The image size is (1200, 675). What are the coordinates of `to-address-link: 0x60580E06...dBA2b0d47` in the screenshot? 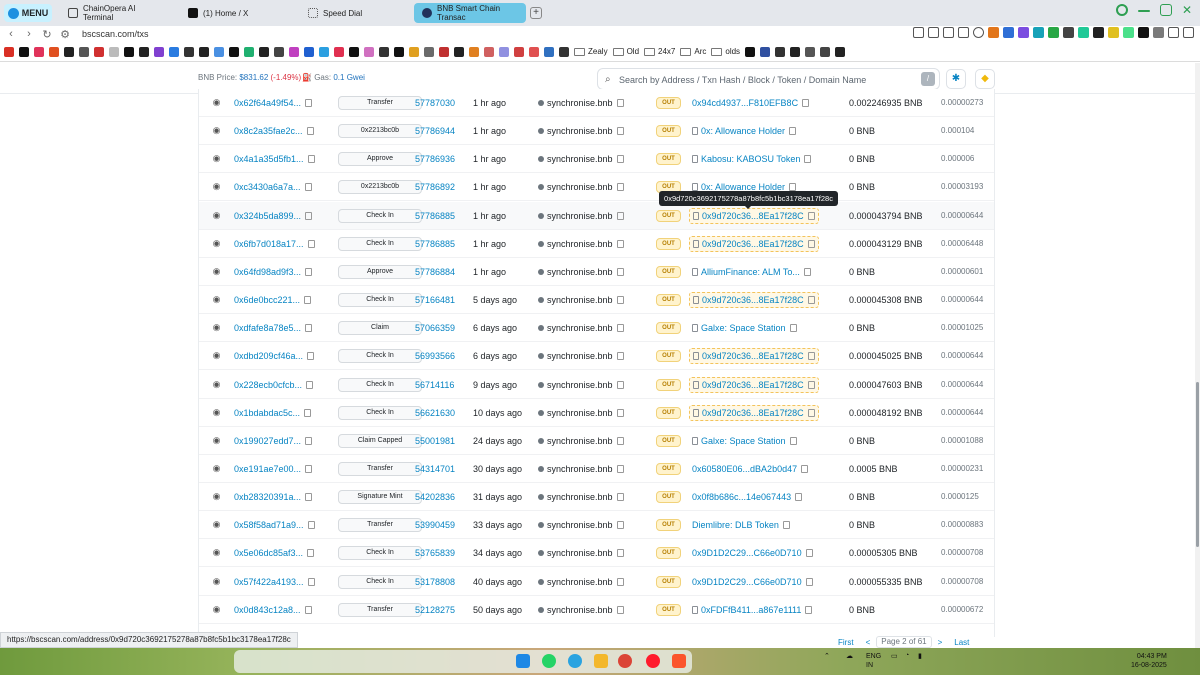 It's located at (750, 469).